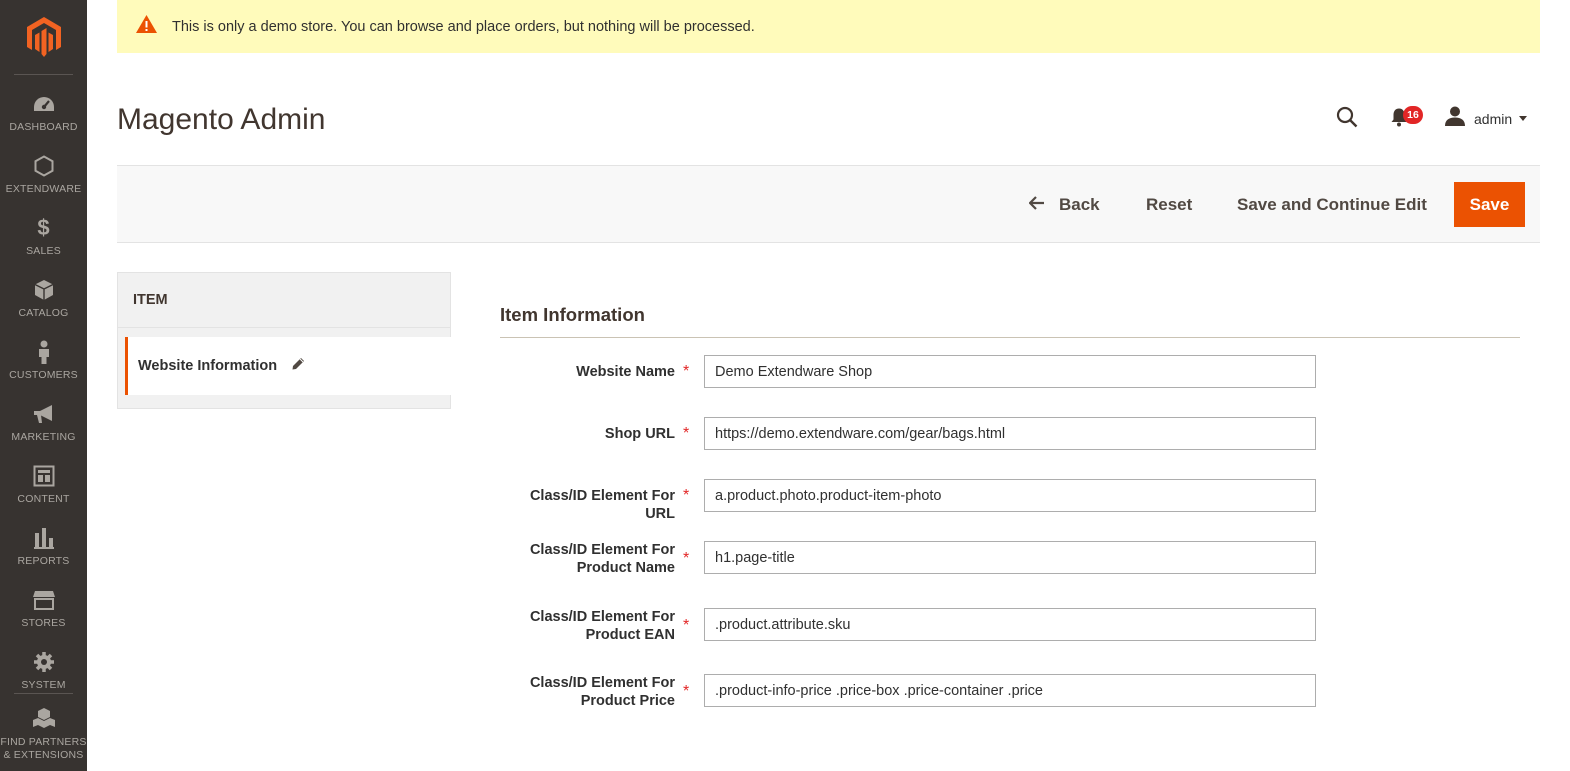 This screenshot has width=1570, height=771. Describe the element at coordinates (288, 366) in the screenshot. I see `tab-website-information: Website Information` at that location.